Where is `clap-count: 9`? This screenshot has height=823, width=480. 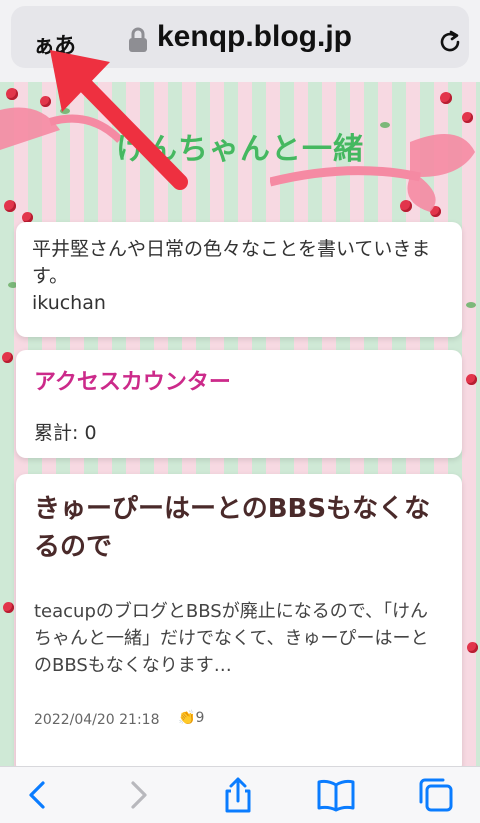
clap-count: 9 is located at coordinates (200, 718).